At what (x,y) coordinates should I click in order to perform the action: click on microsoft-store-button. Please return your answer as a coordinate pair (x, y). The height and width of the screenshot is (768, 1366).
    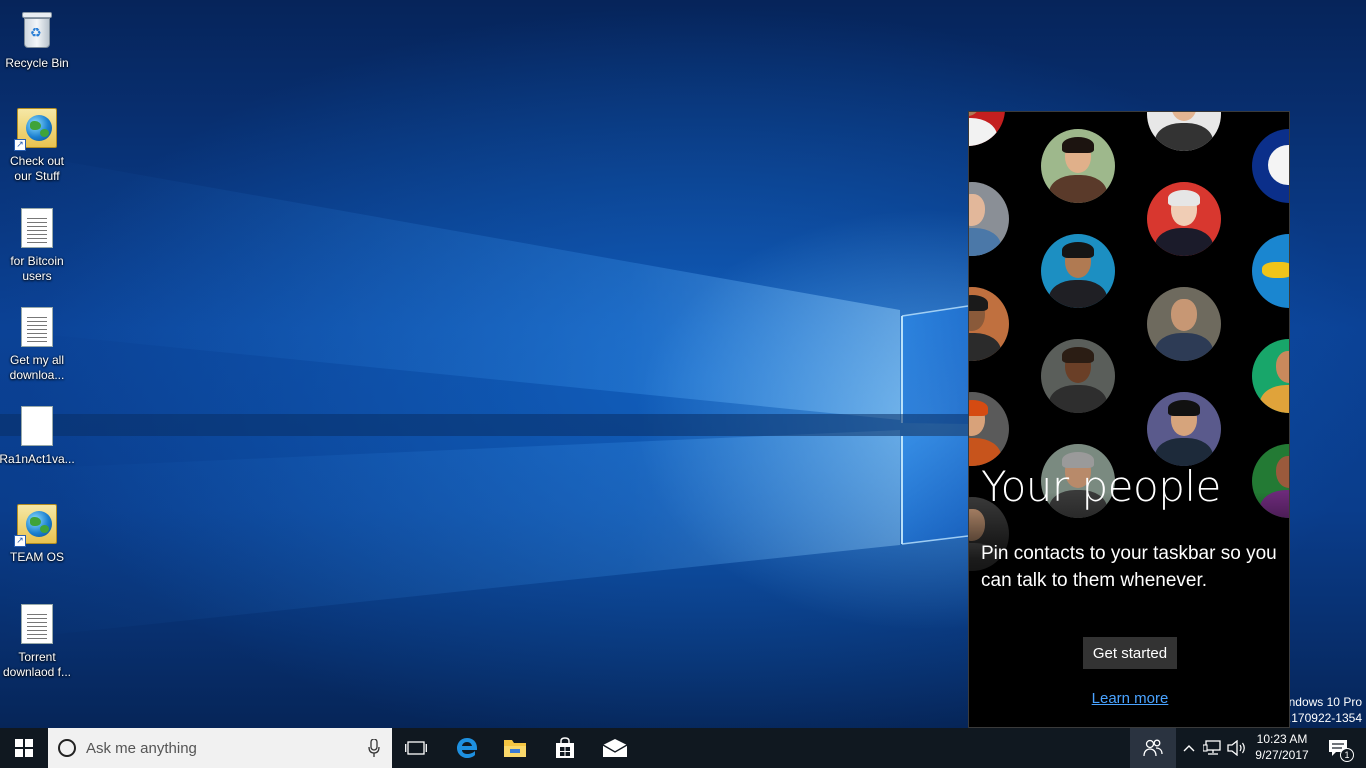
    Looking at the image, I should click on (565, 748).